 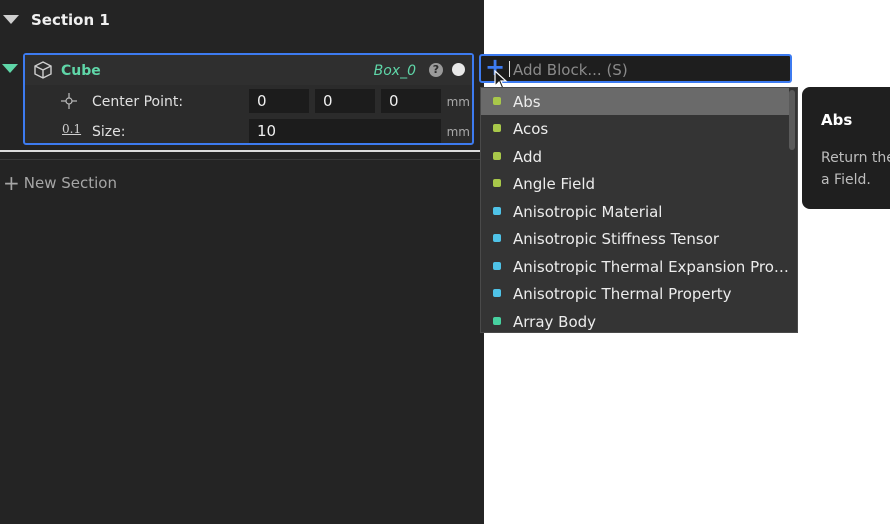 I want to click on size-input: 10, so click(x=345, y=131).